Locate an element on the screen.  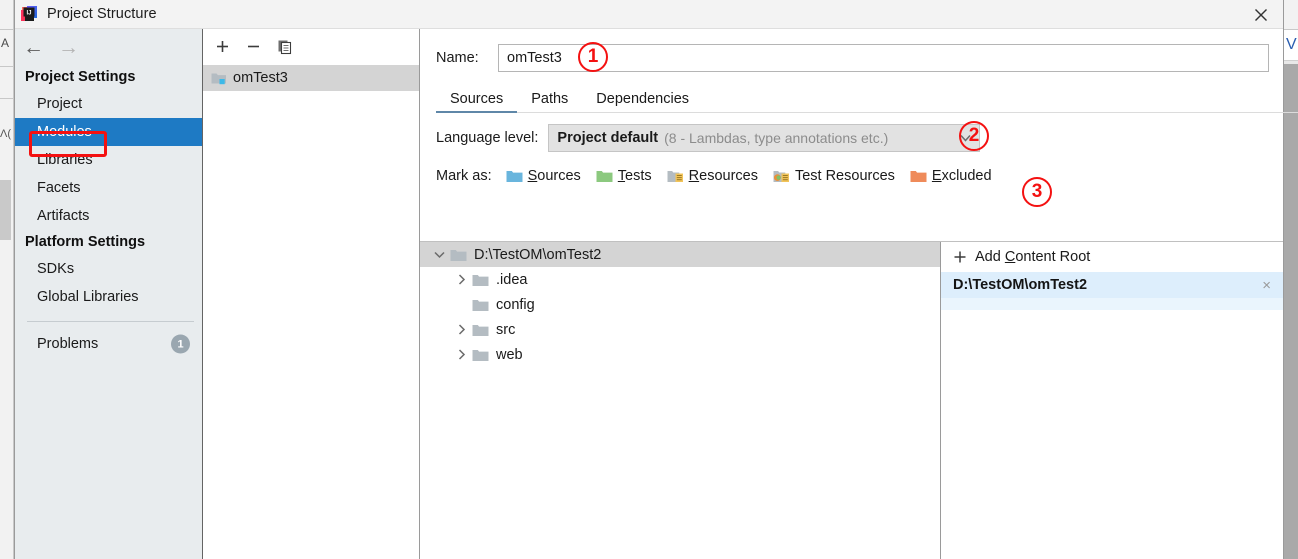
mark-as-tests-button: Tests is located at coordinates (624, 176).